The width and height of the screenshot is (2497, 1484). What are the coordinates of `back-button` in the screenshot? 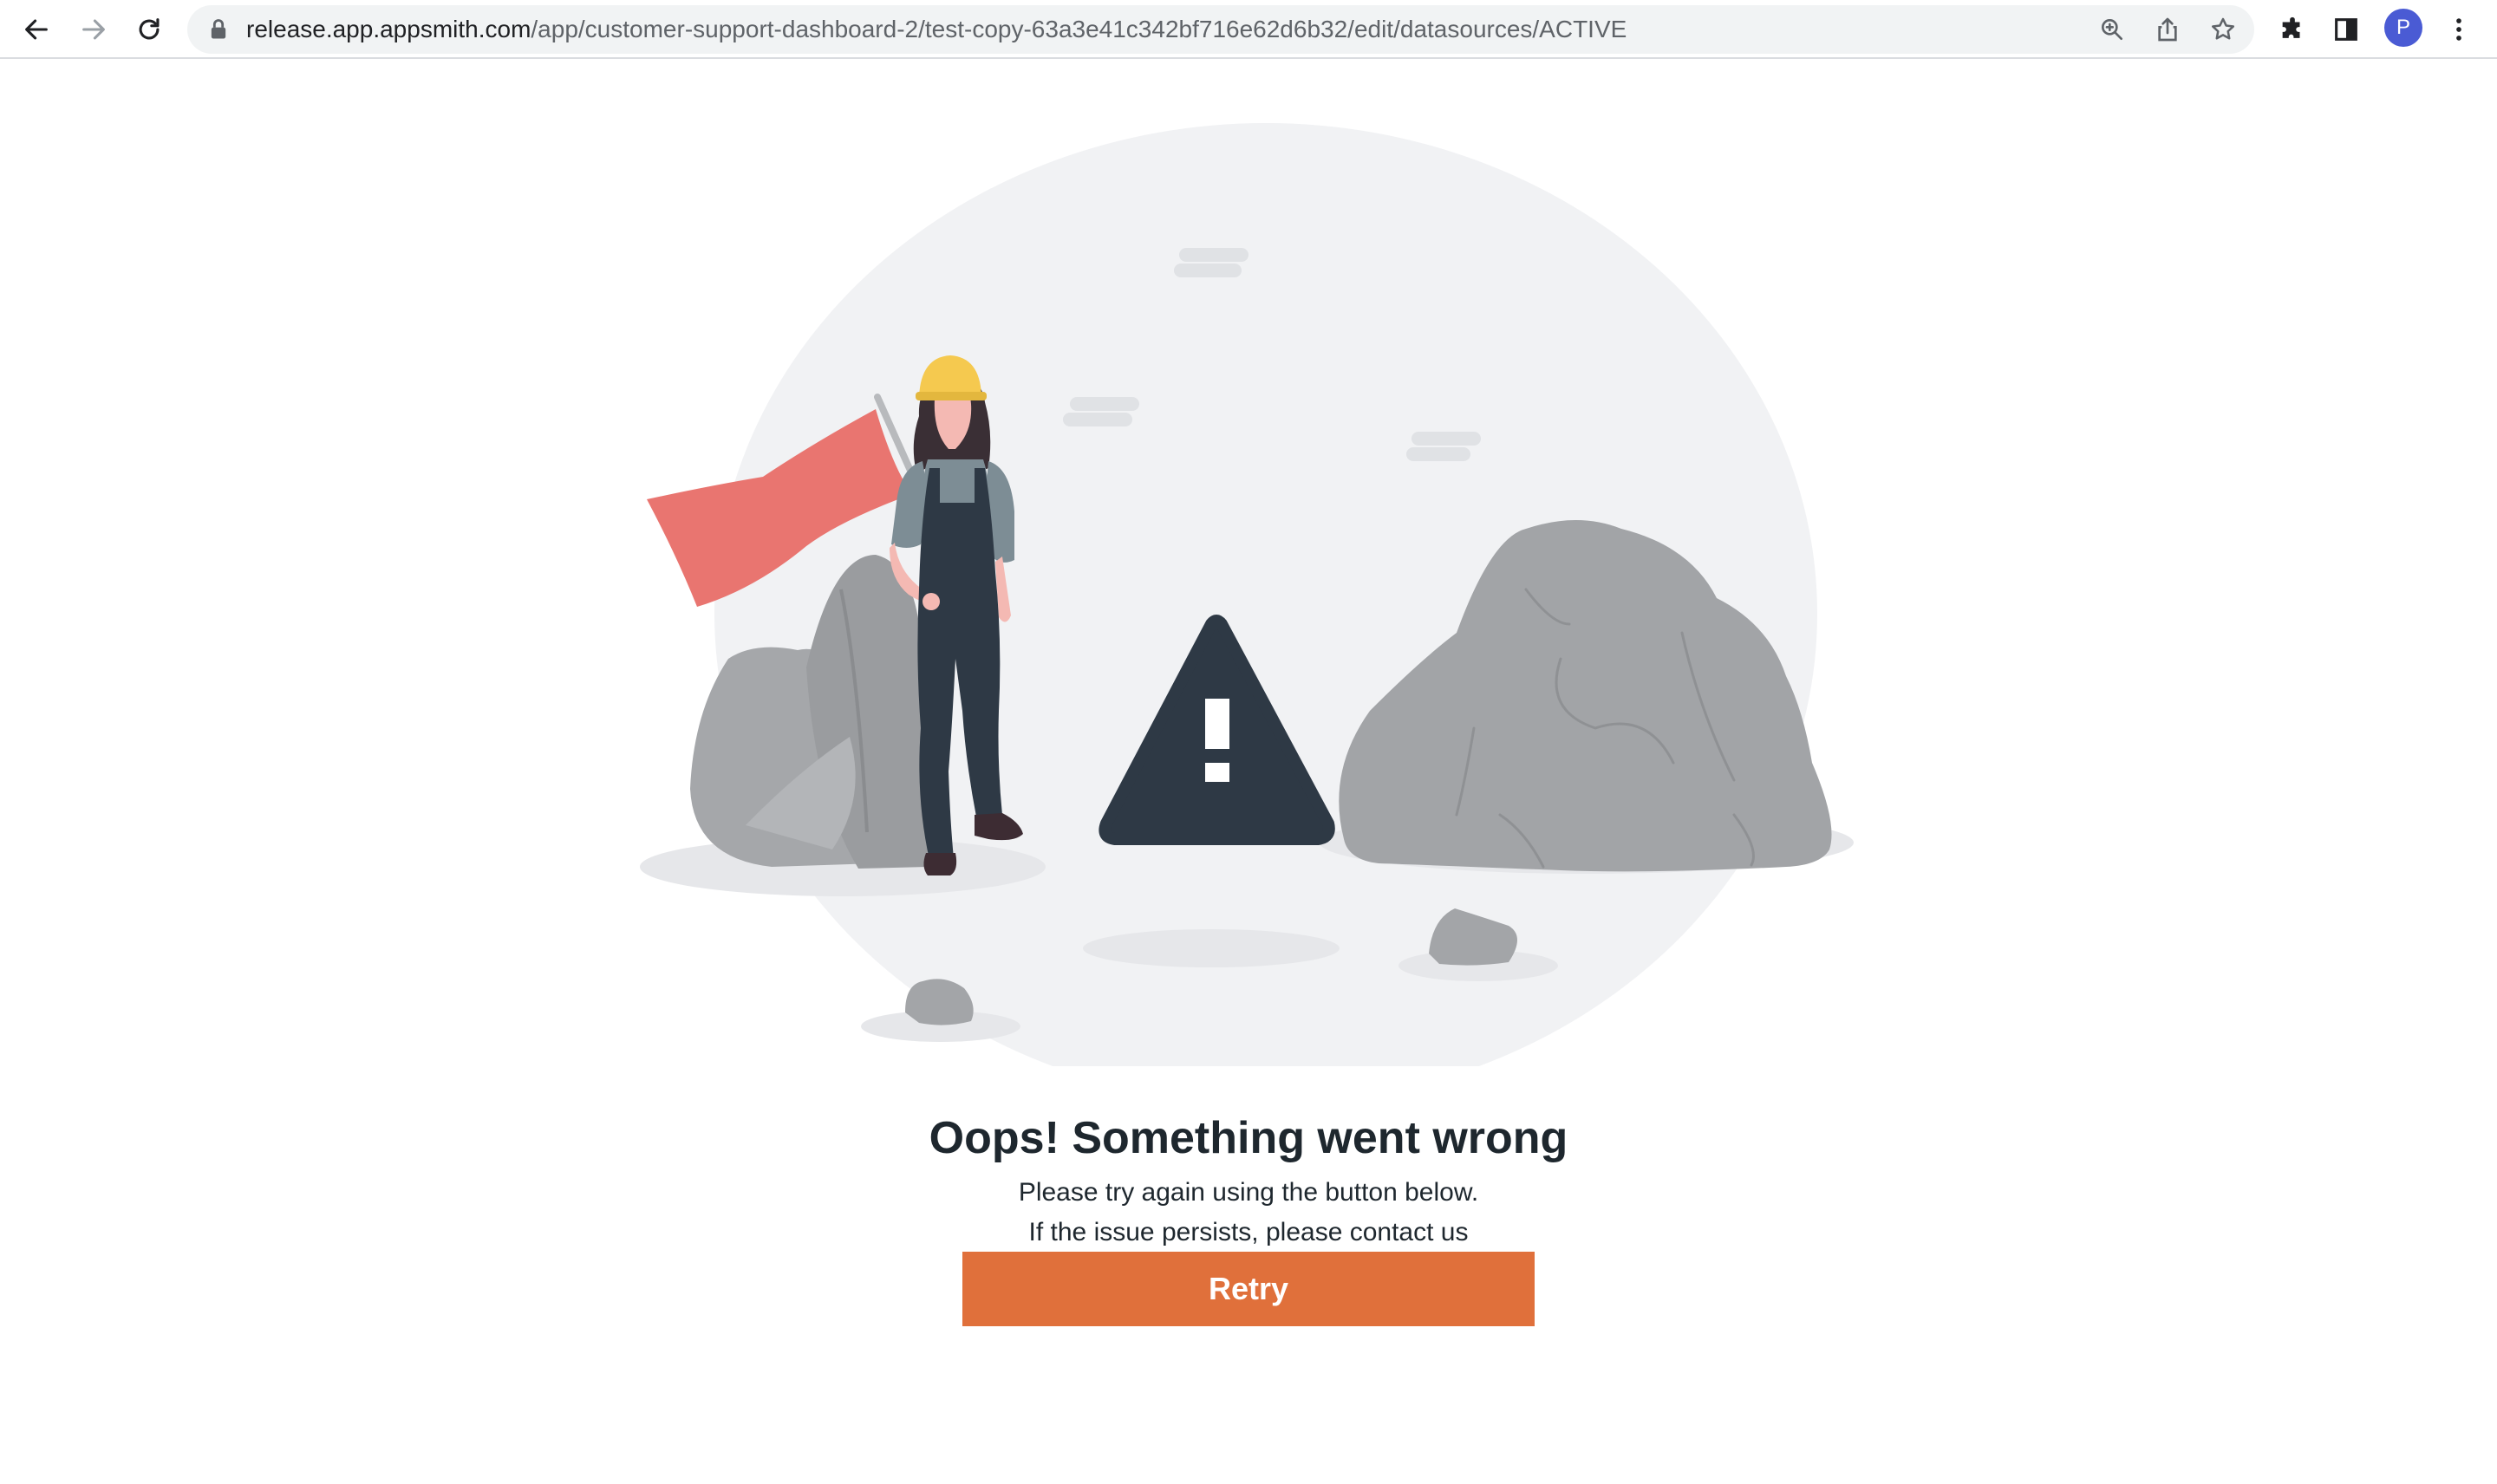 It's located at (36, 29).